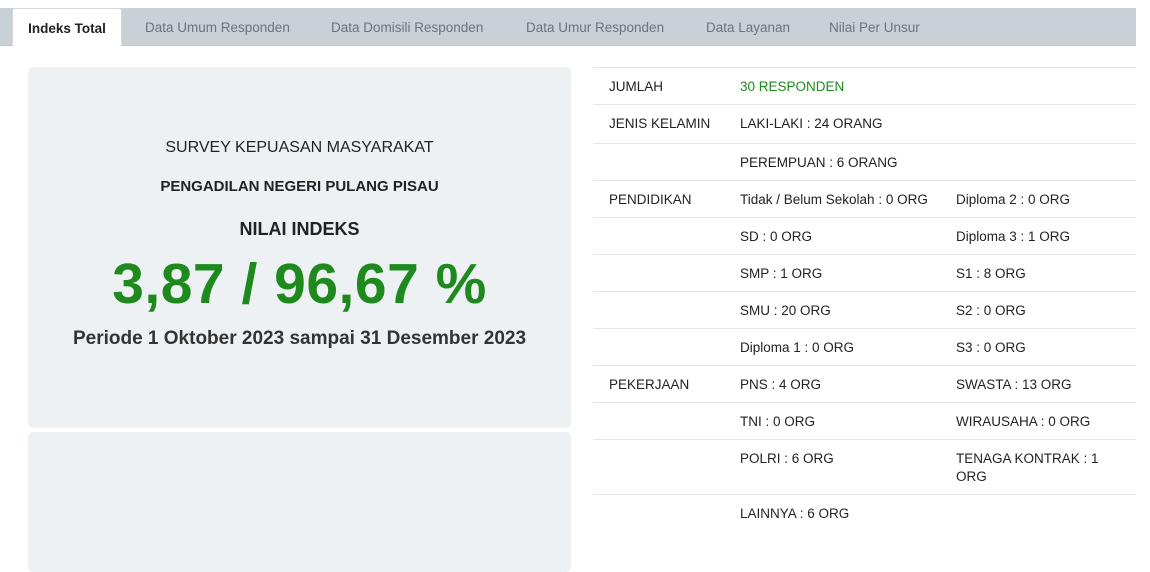  Describe the element at coordinates (299, 147) in the screenshot. I see `survey-title: SURVEY KEPUASAN MASYARAKAT` at that location.